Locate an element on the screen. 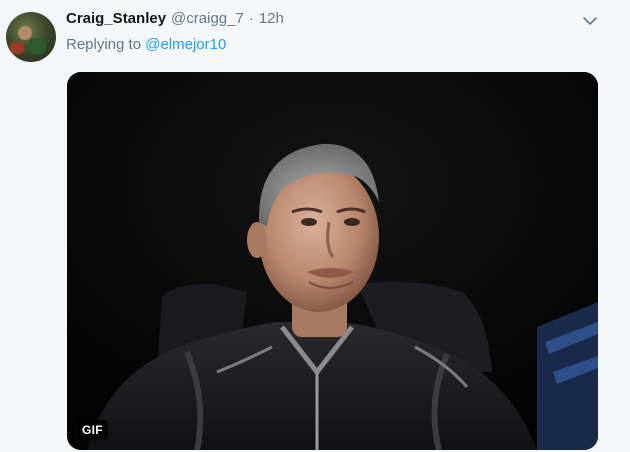 This screenshot has height=452, width=630. author-name: Craig_Stanley is located at coordinates (116, 18).